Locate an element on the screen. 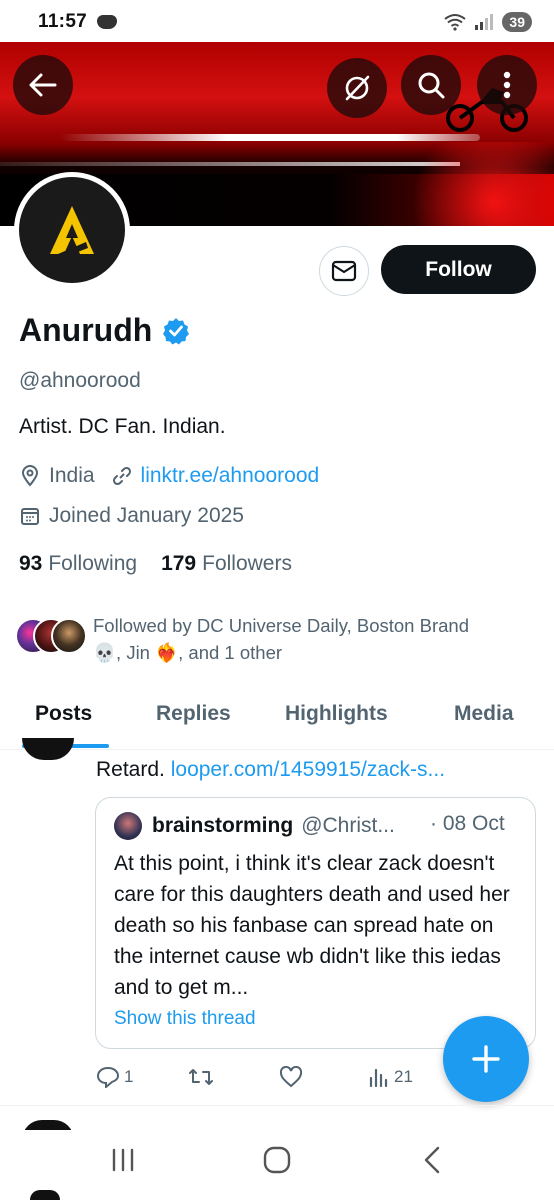 The width and height of the screenshot is (554, 1200). grok-button is located at coordinates (357, 88).